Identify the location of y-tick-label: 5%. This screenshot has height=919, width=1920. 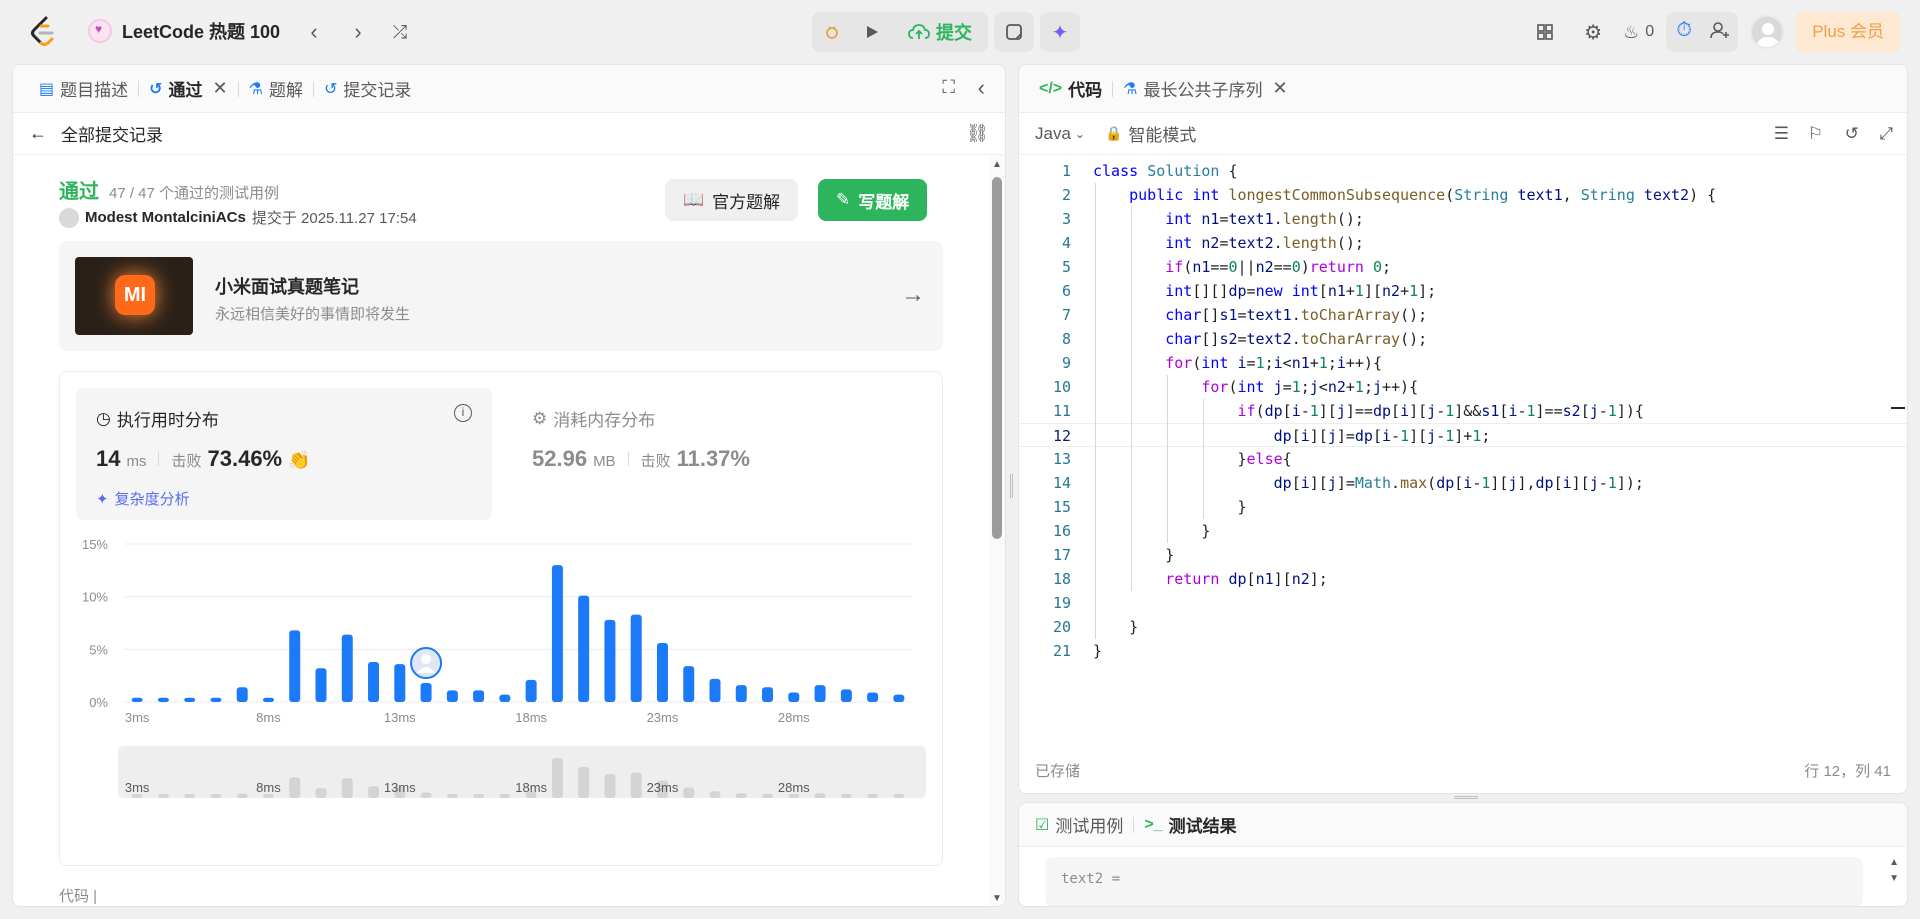
(98, 649).